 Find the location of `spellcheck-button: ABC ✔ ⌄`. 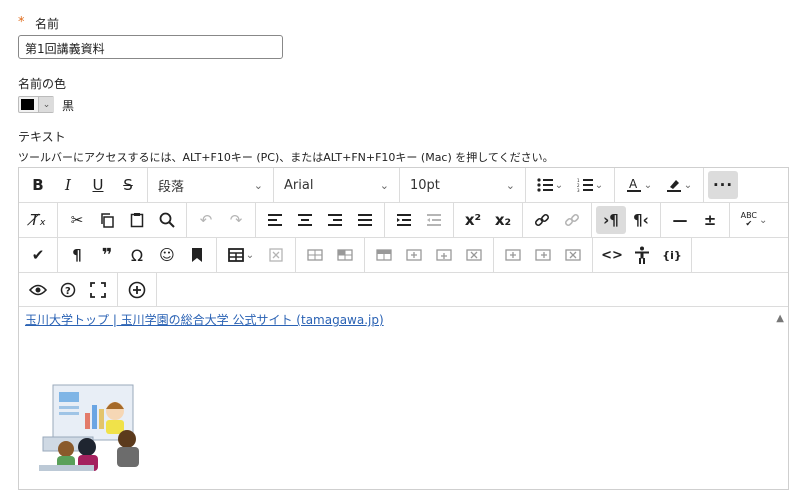

spellcheck-button: ABC ✔ ⌄ is located at coordinates (754, 220).